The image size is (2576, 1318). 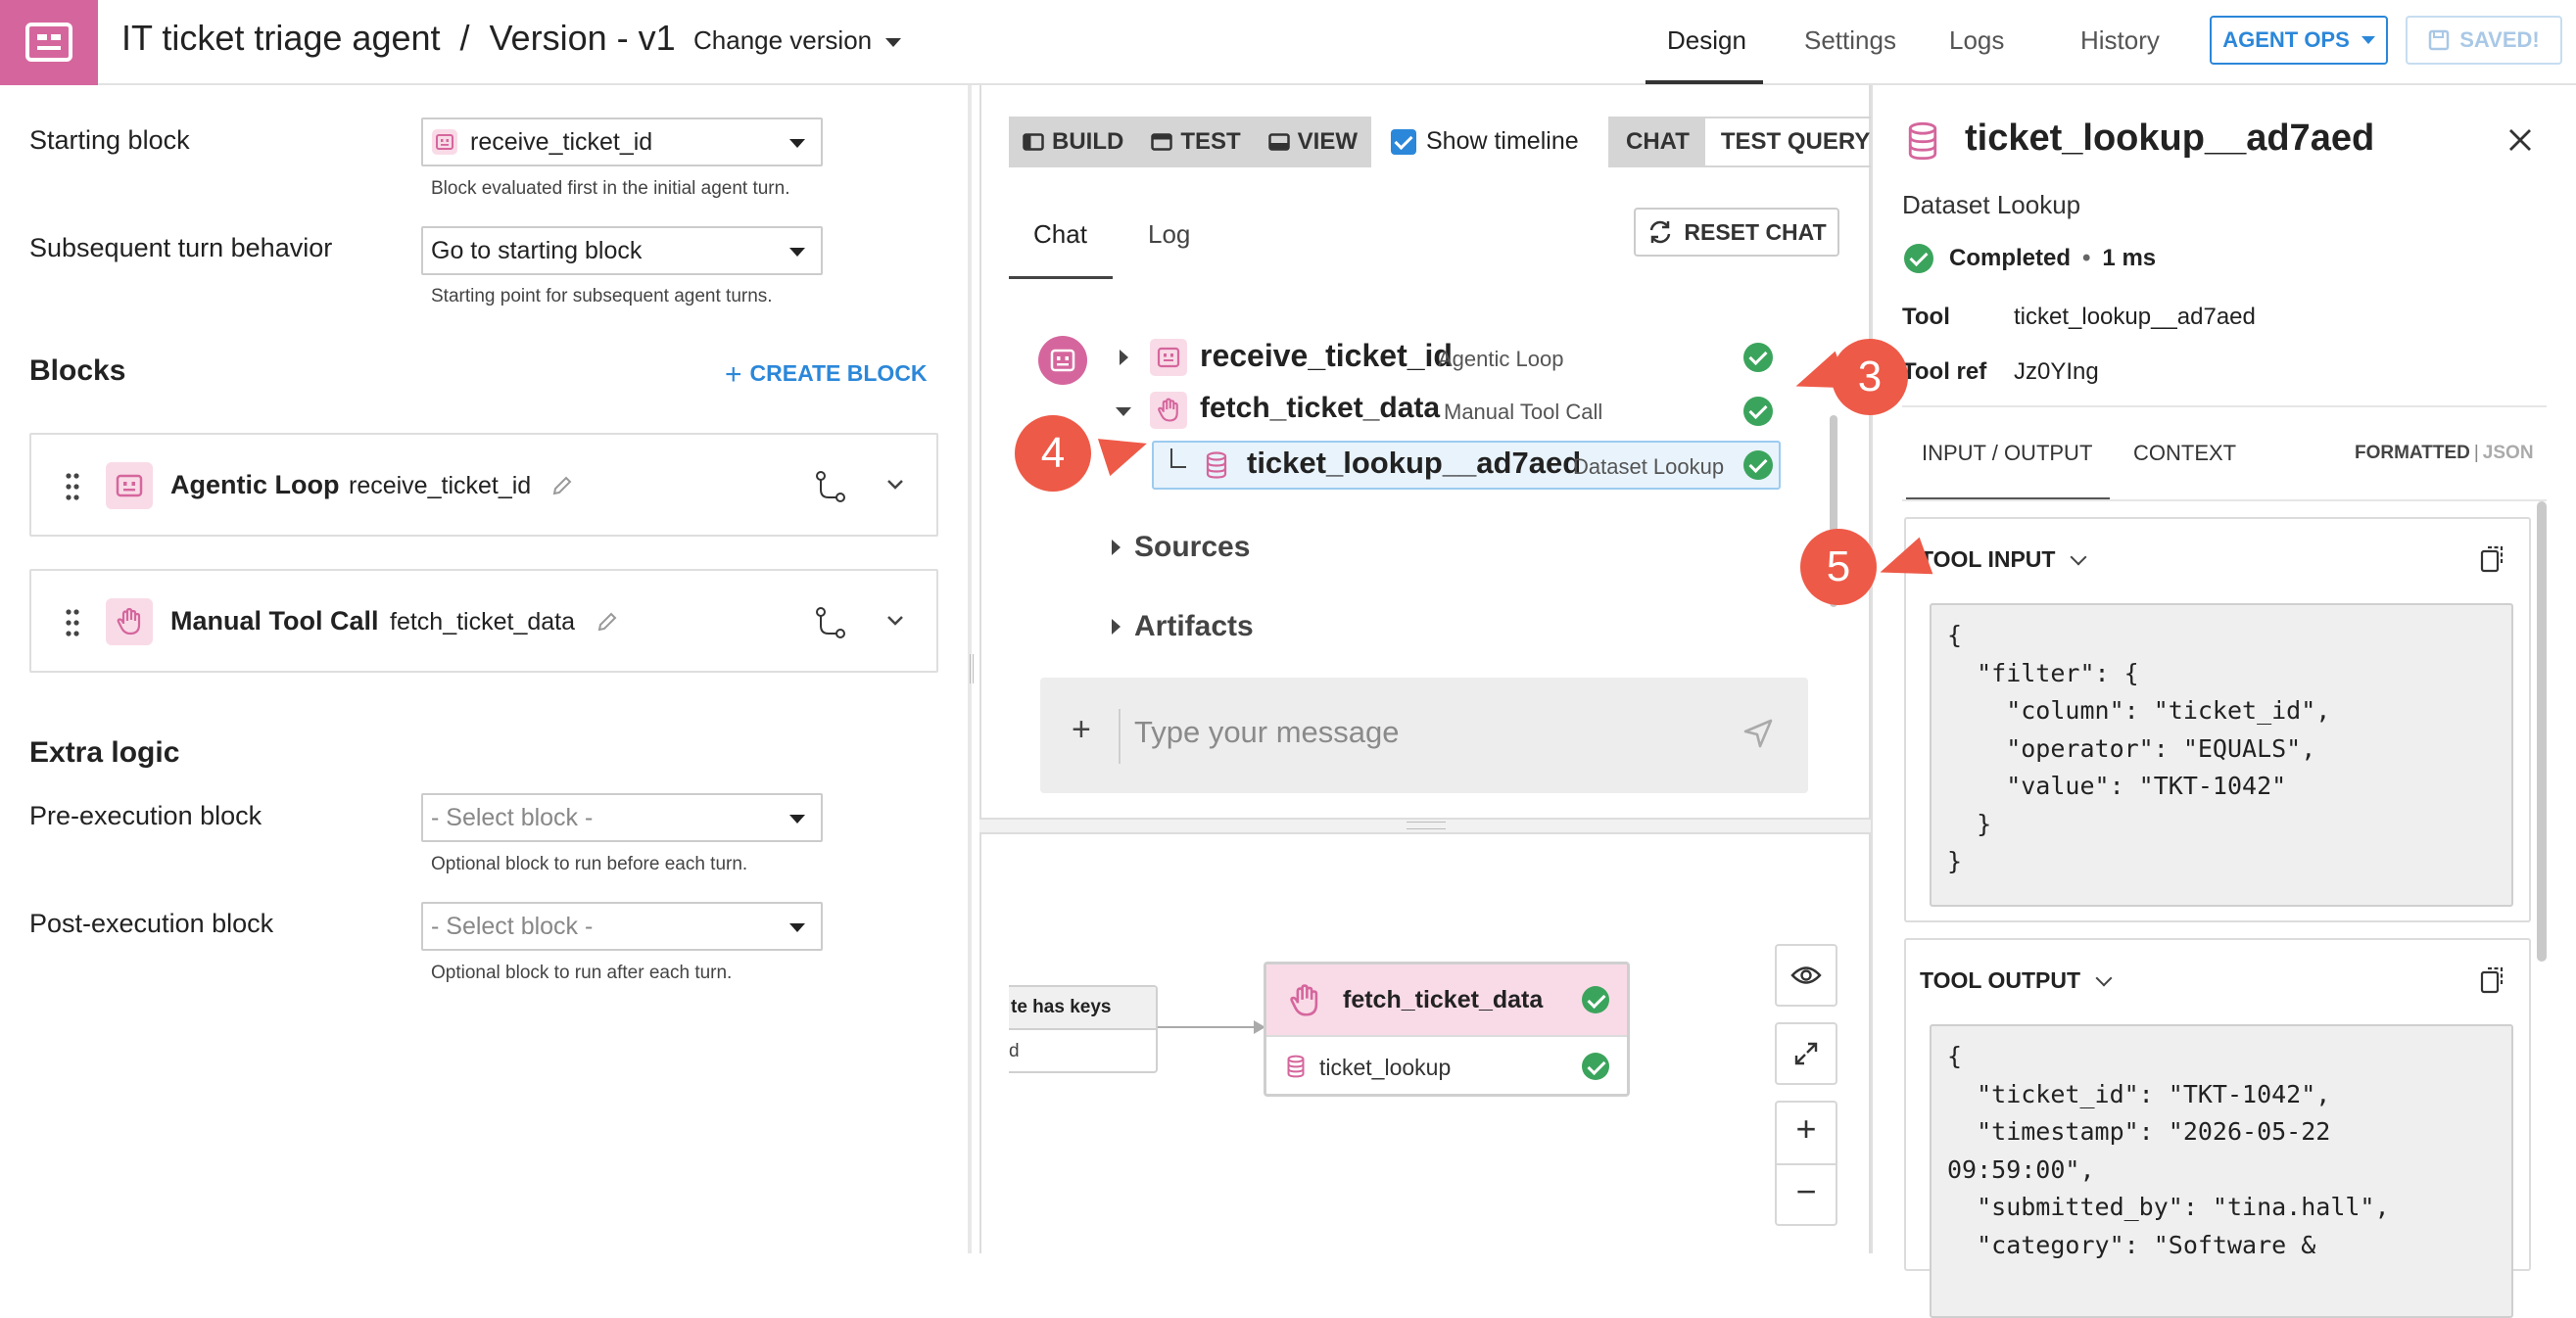 I want to click on test-query-toggle-button: TEST QUERY, so click(x=1795, y=141).